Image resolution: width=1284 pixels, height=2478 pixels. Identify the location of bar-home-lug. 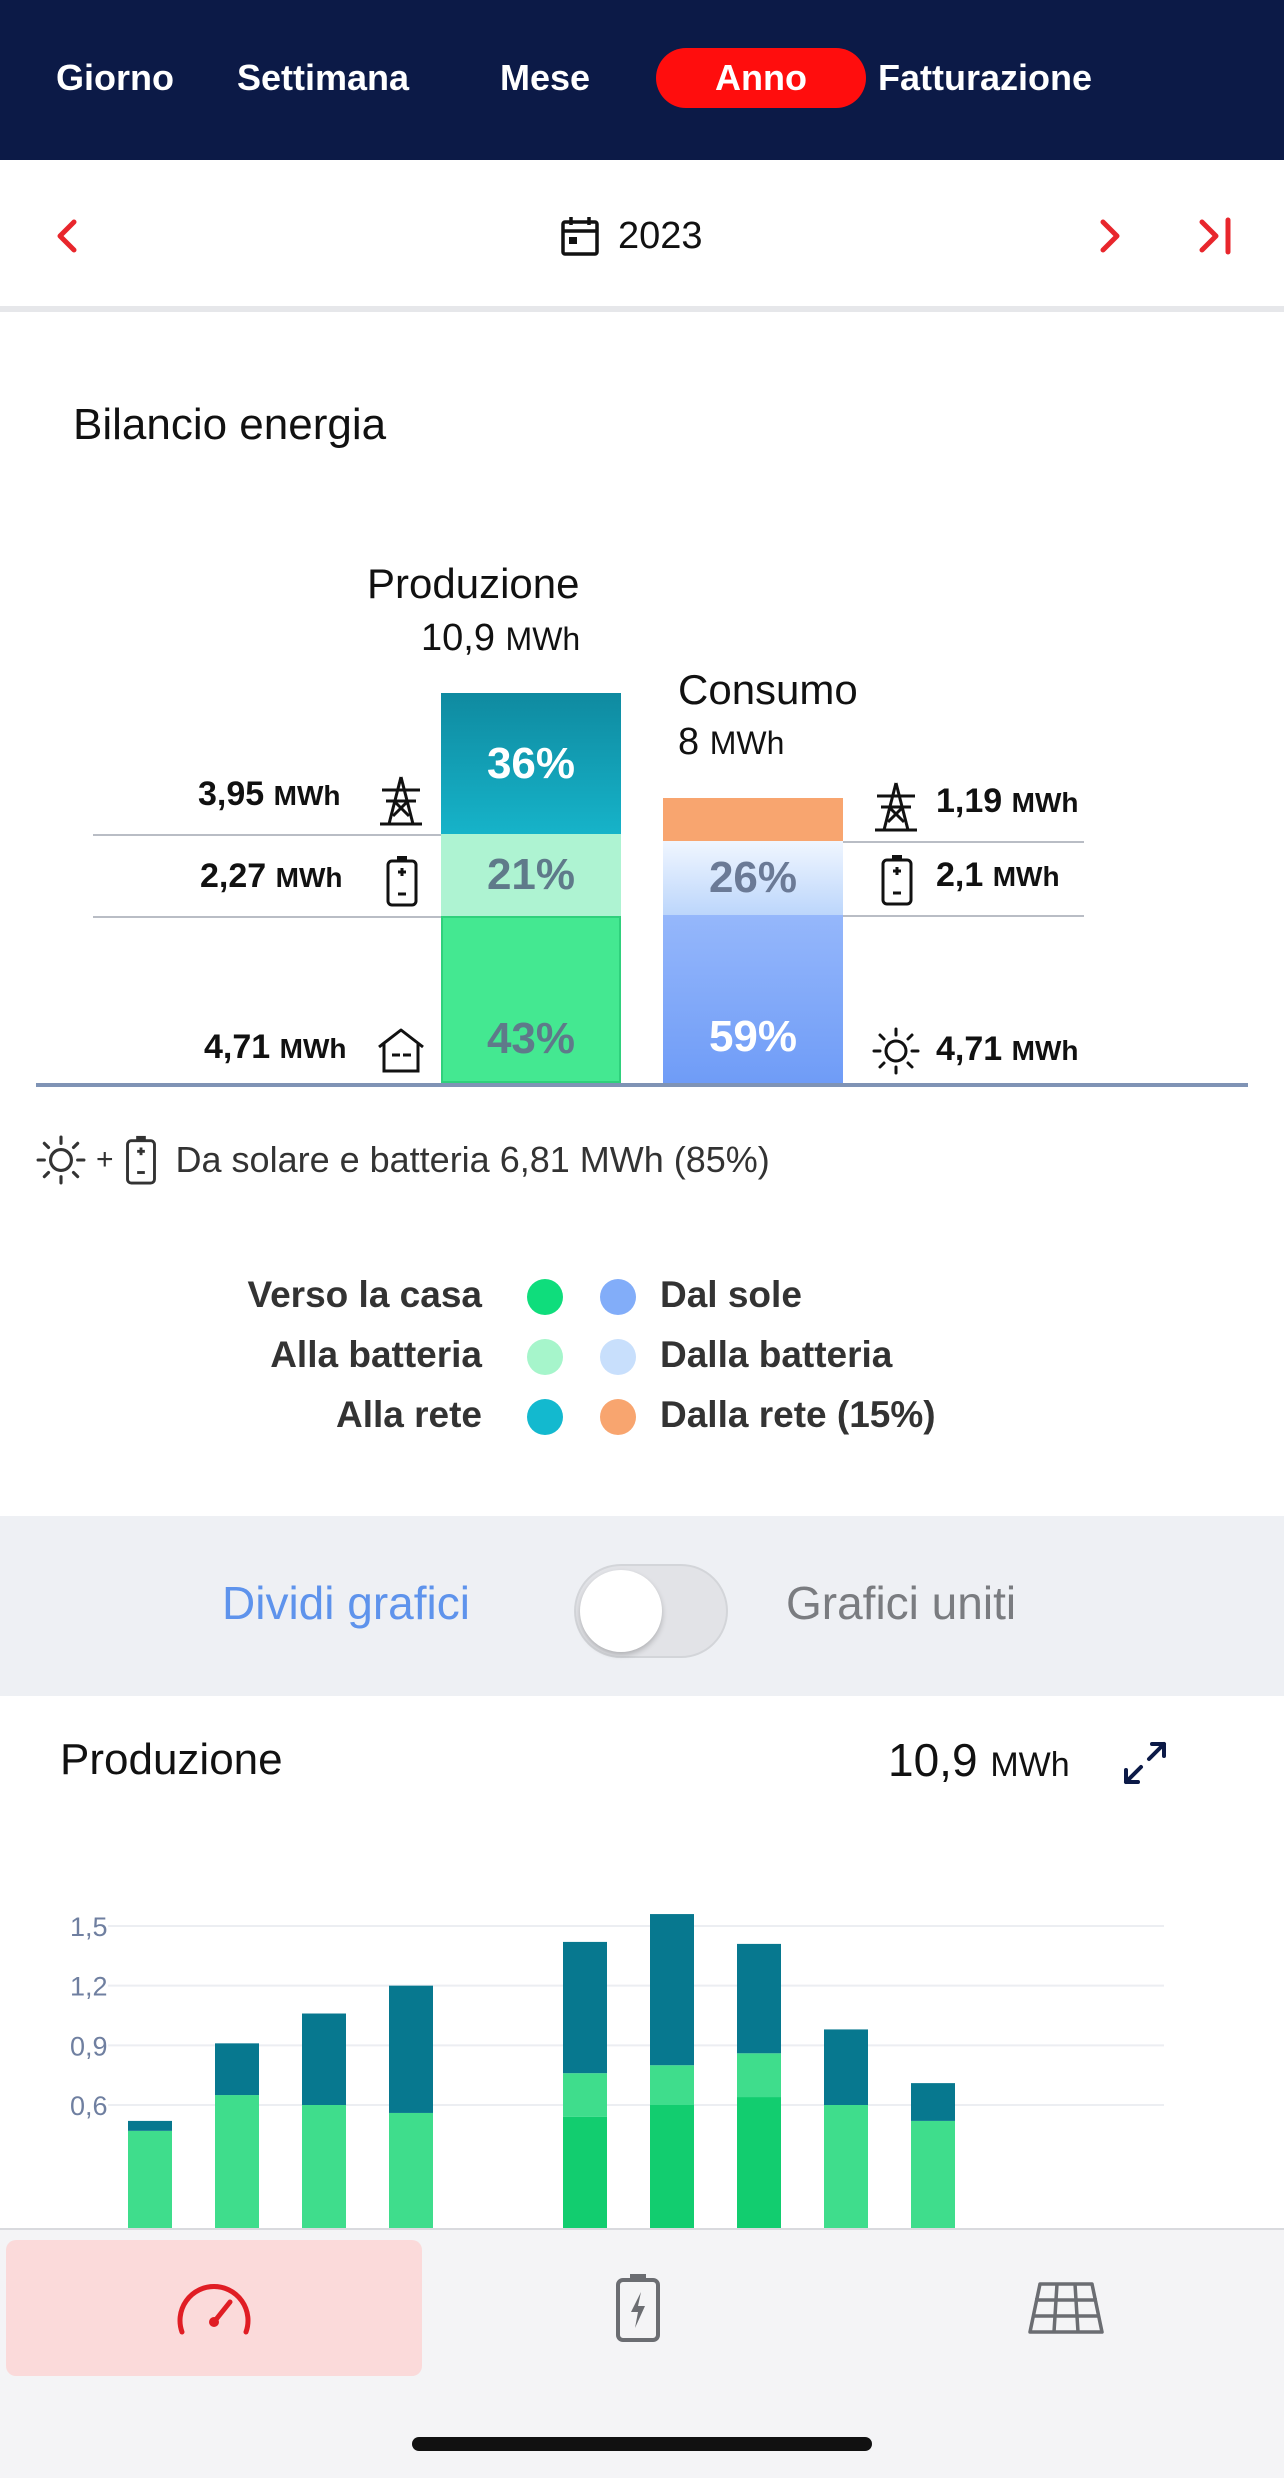
(672, 2167).